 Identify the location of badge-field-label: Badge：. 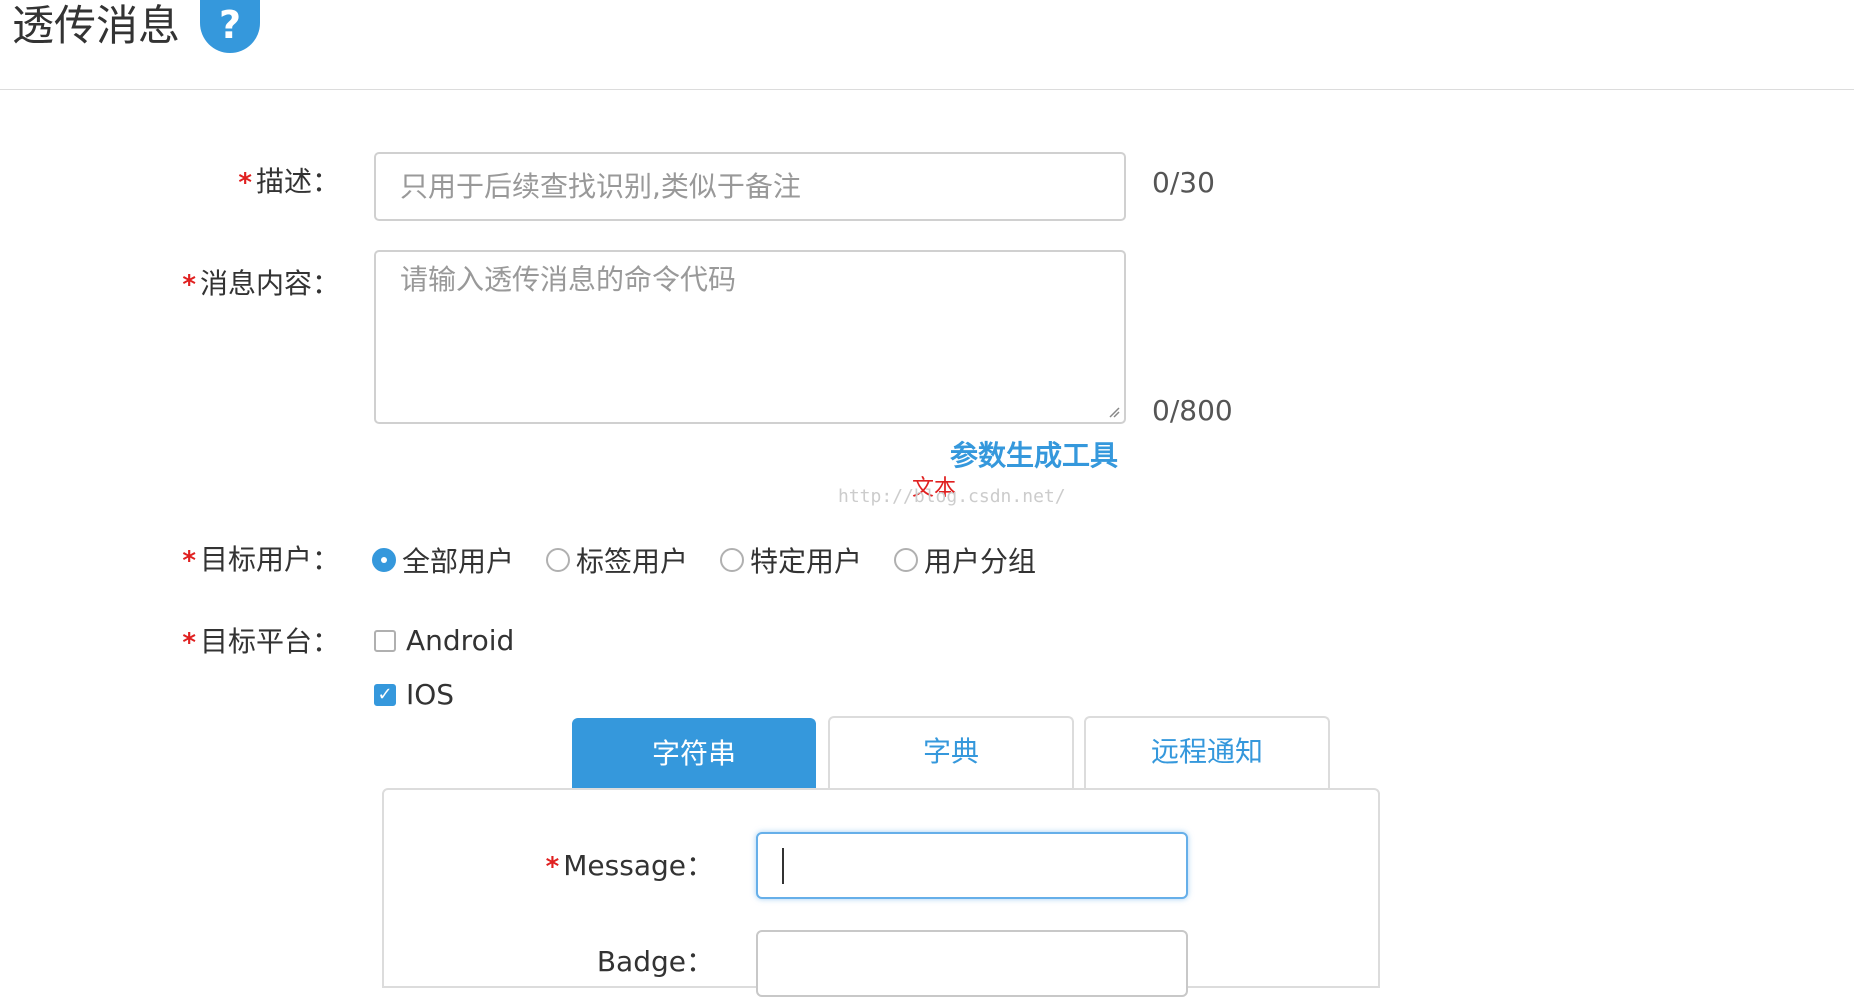
(579, 960).